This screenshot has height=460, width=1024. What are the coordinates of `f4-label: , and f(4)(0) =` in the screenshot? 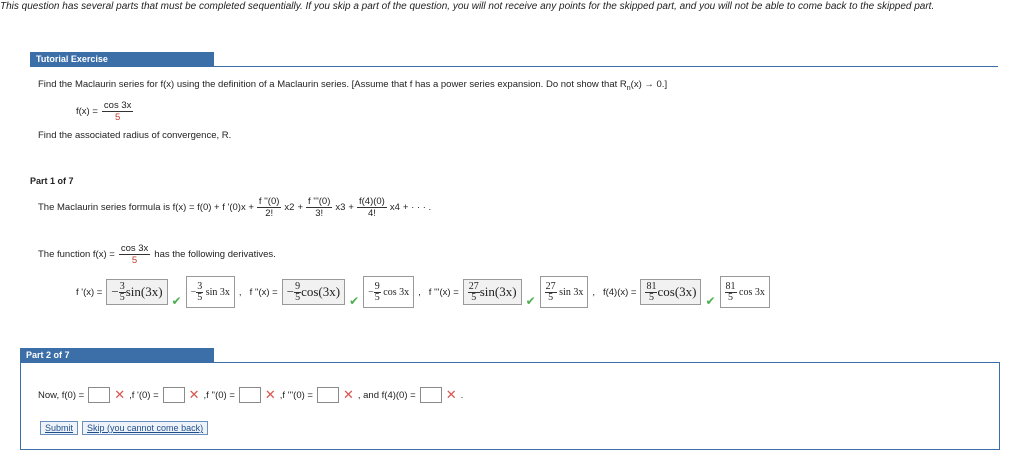 It's located at (386, 395).